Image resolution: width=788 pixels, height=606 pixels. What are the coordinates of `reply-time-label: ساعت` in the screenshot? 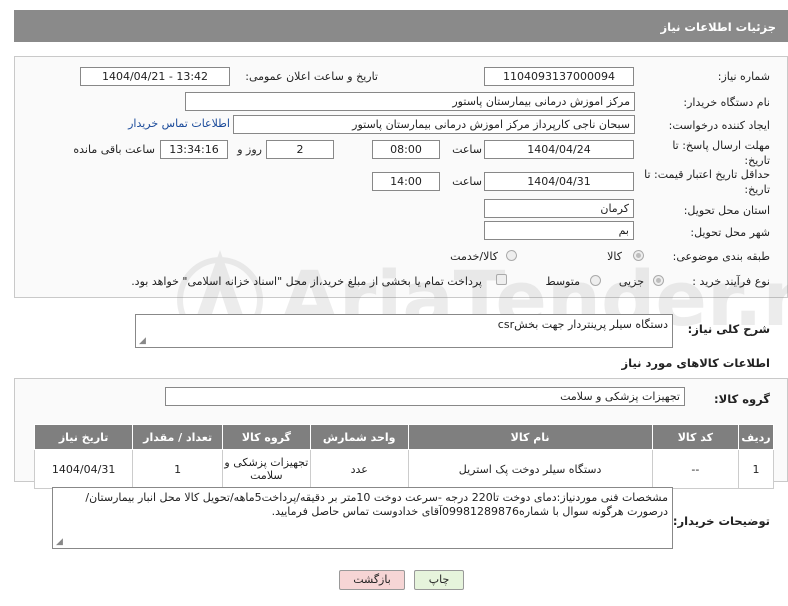 It's located at (467, 149).